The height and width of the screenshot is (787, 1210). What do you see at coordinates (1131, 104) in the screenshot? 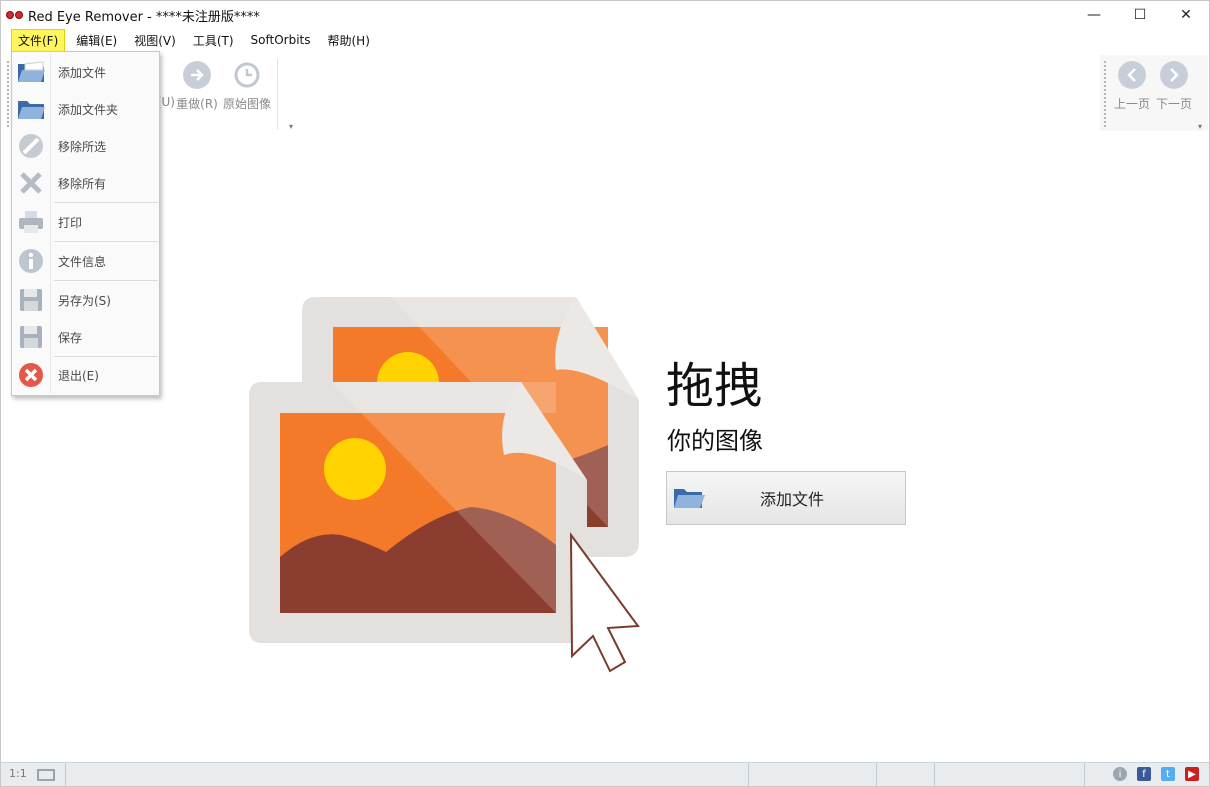
I see `prev-page-label: 上一页` at bounding box center [1131, 104].